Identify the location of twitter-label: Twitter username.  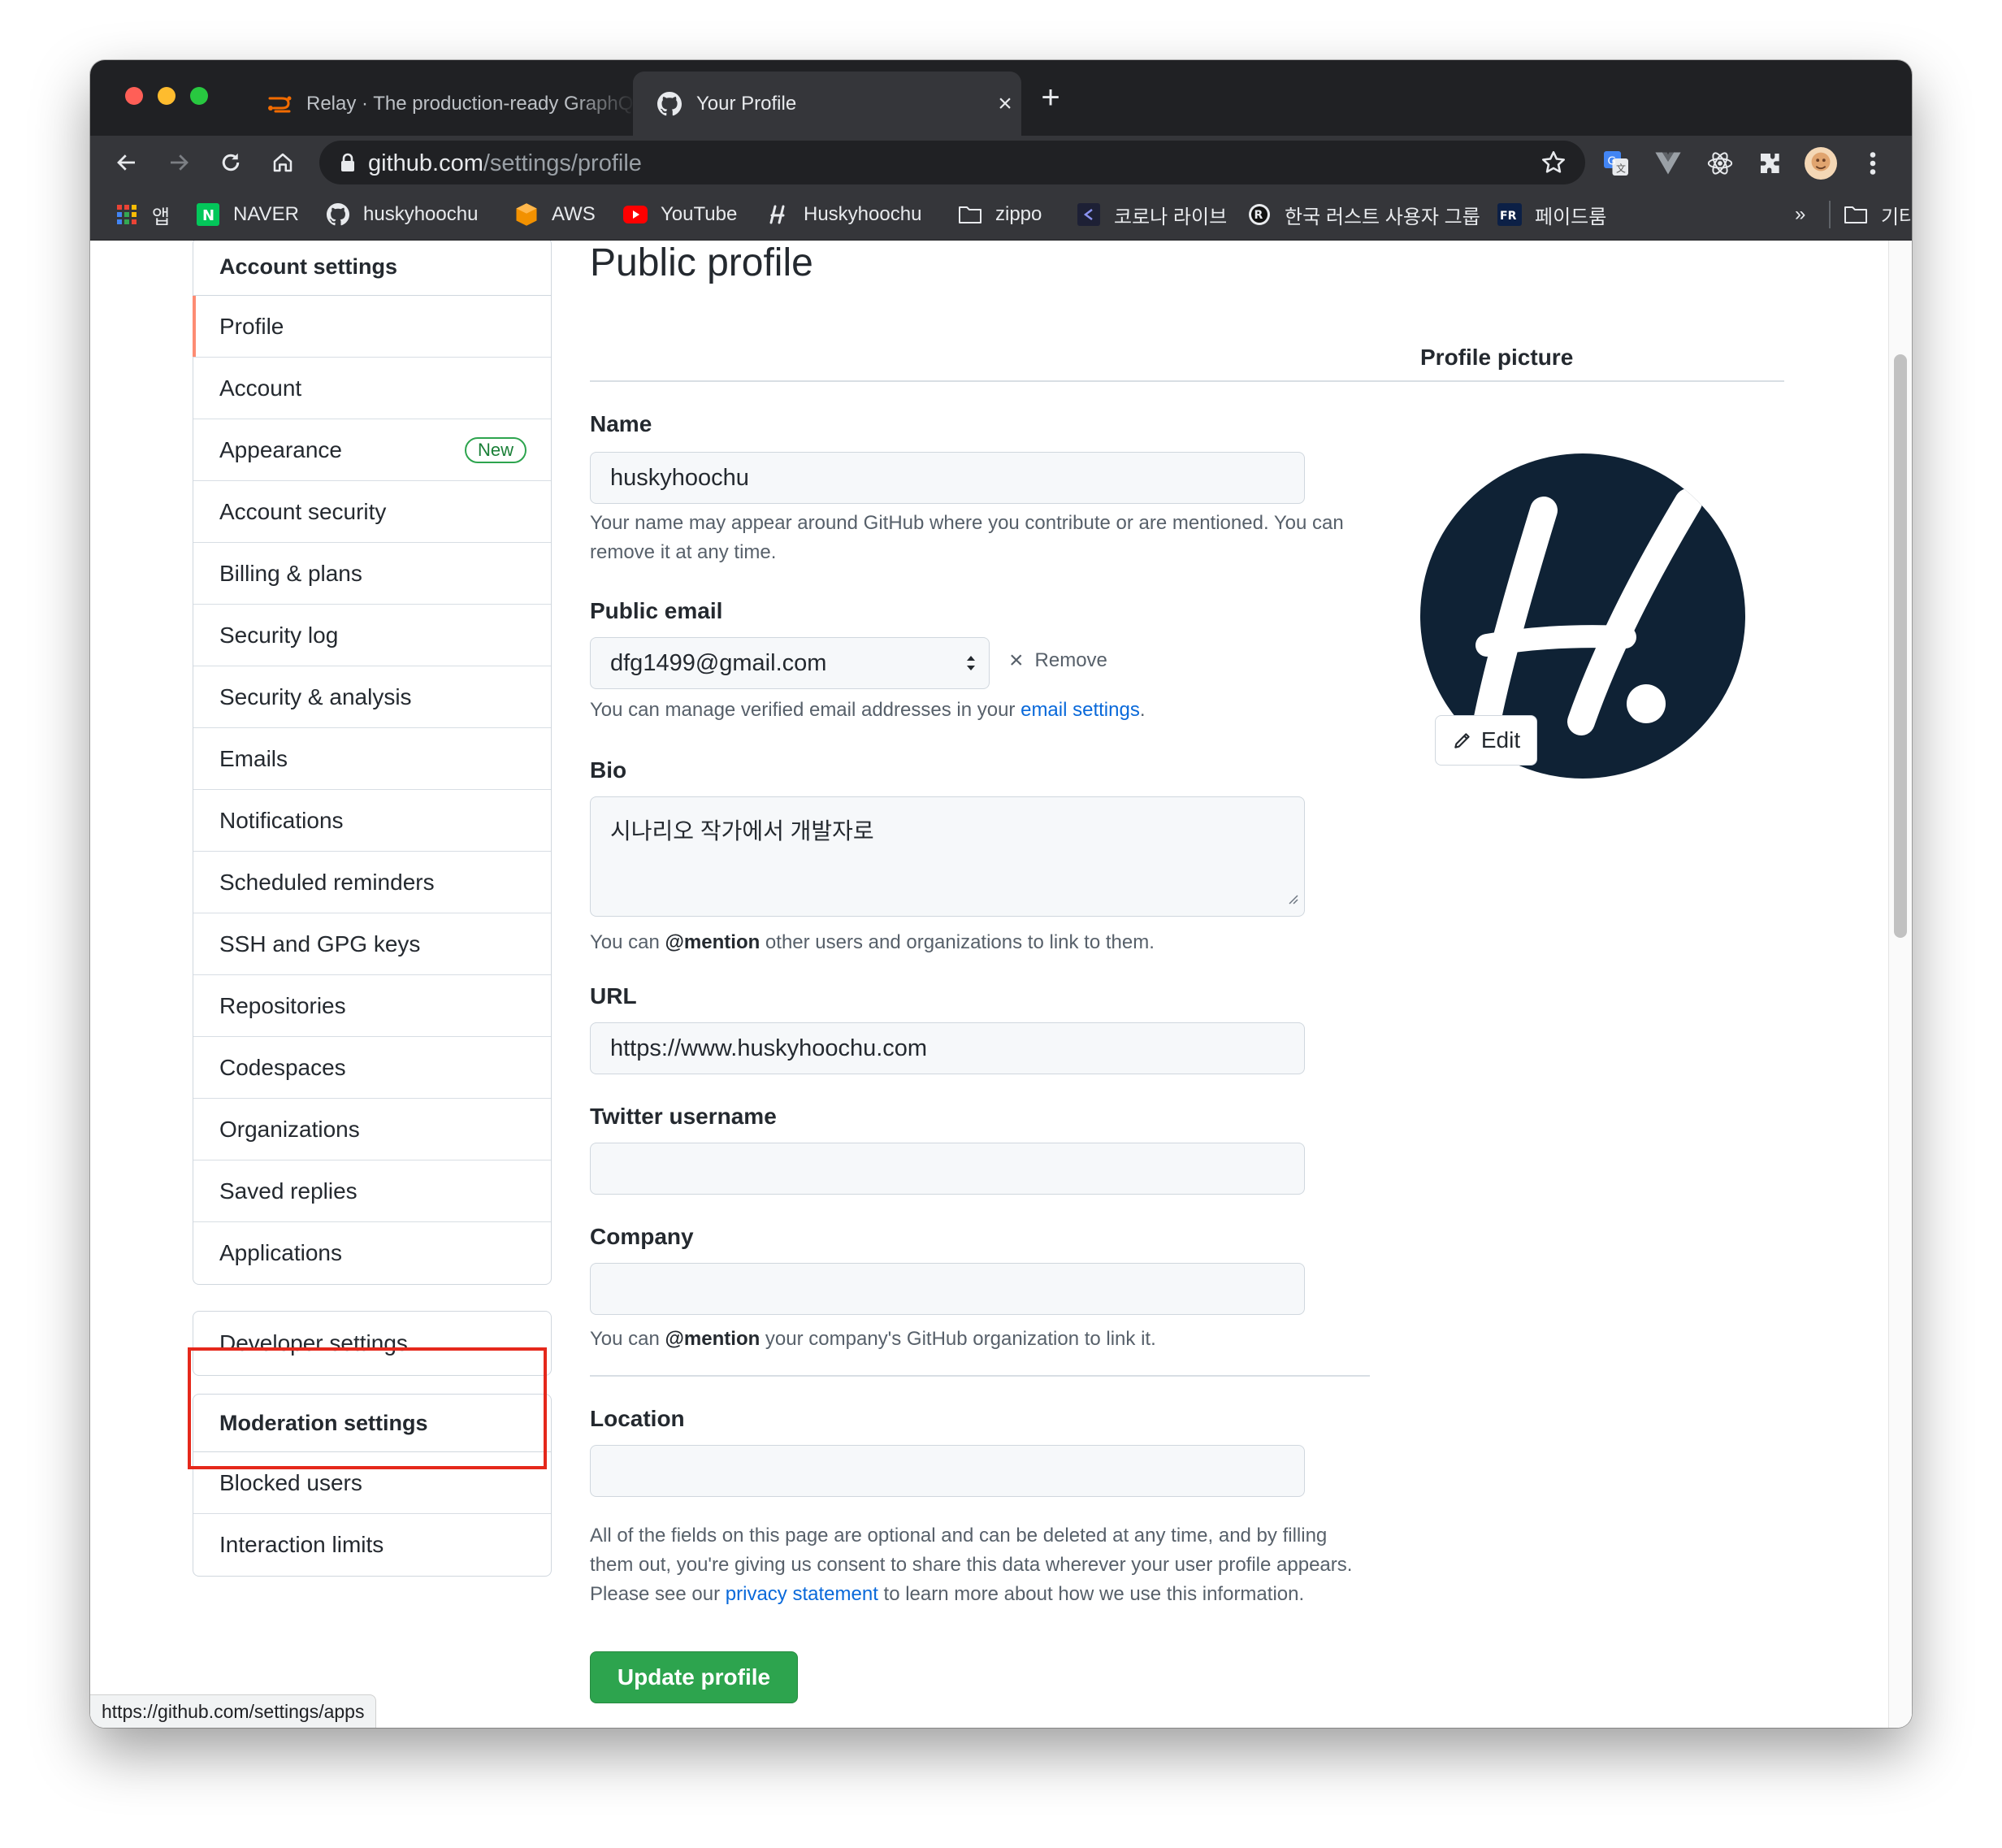
(683, 1116).